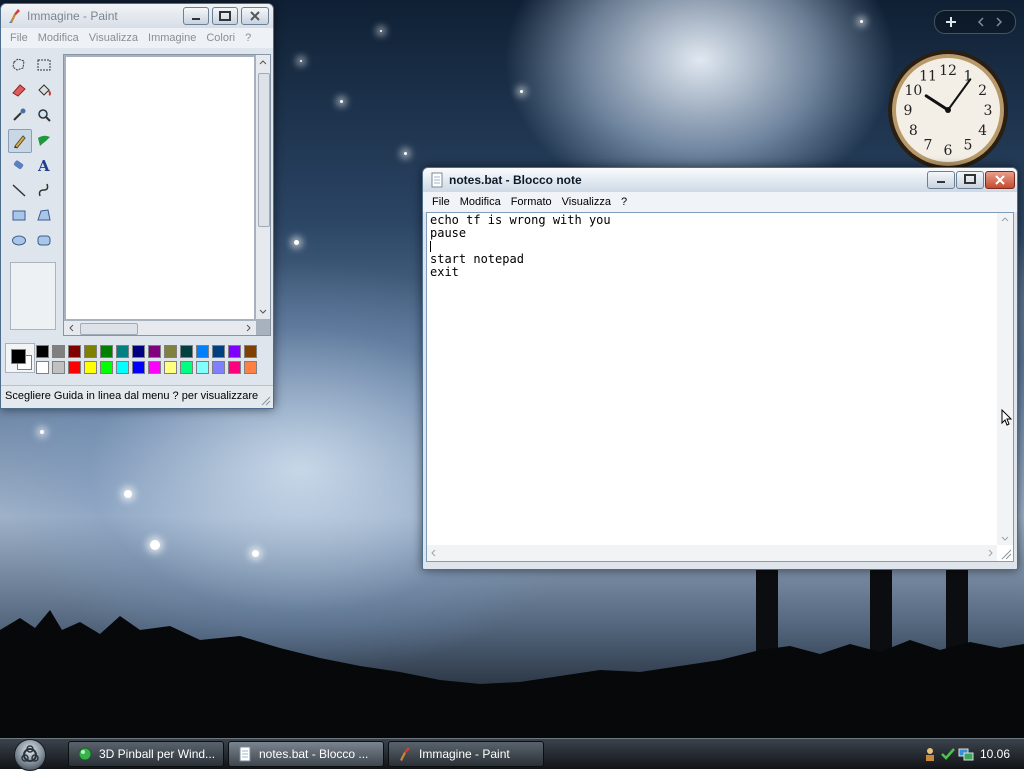  Describe the element at coordinates (19, 240) in the screenshot. I see `ellipse-tool` at that location.